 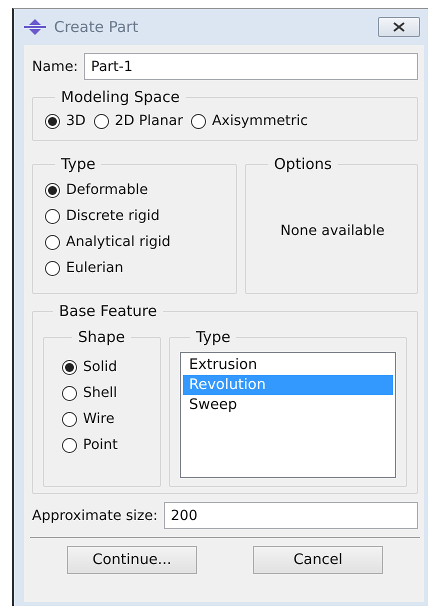 What do you see at coordinates (35, 27) in the screenshot?
I see `arrows-icon` at bounding box center [35, 27].